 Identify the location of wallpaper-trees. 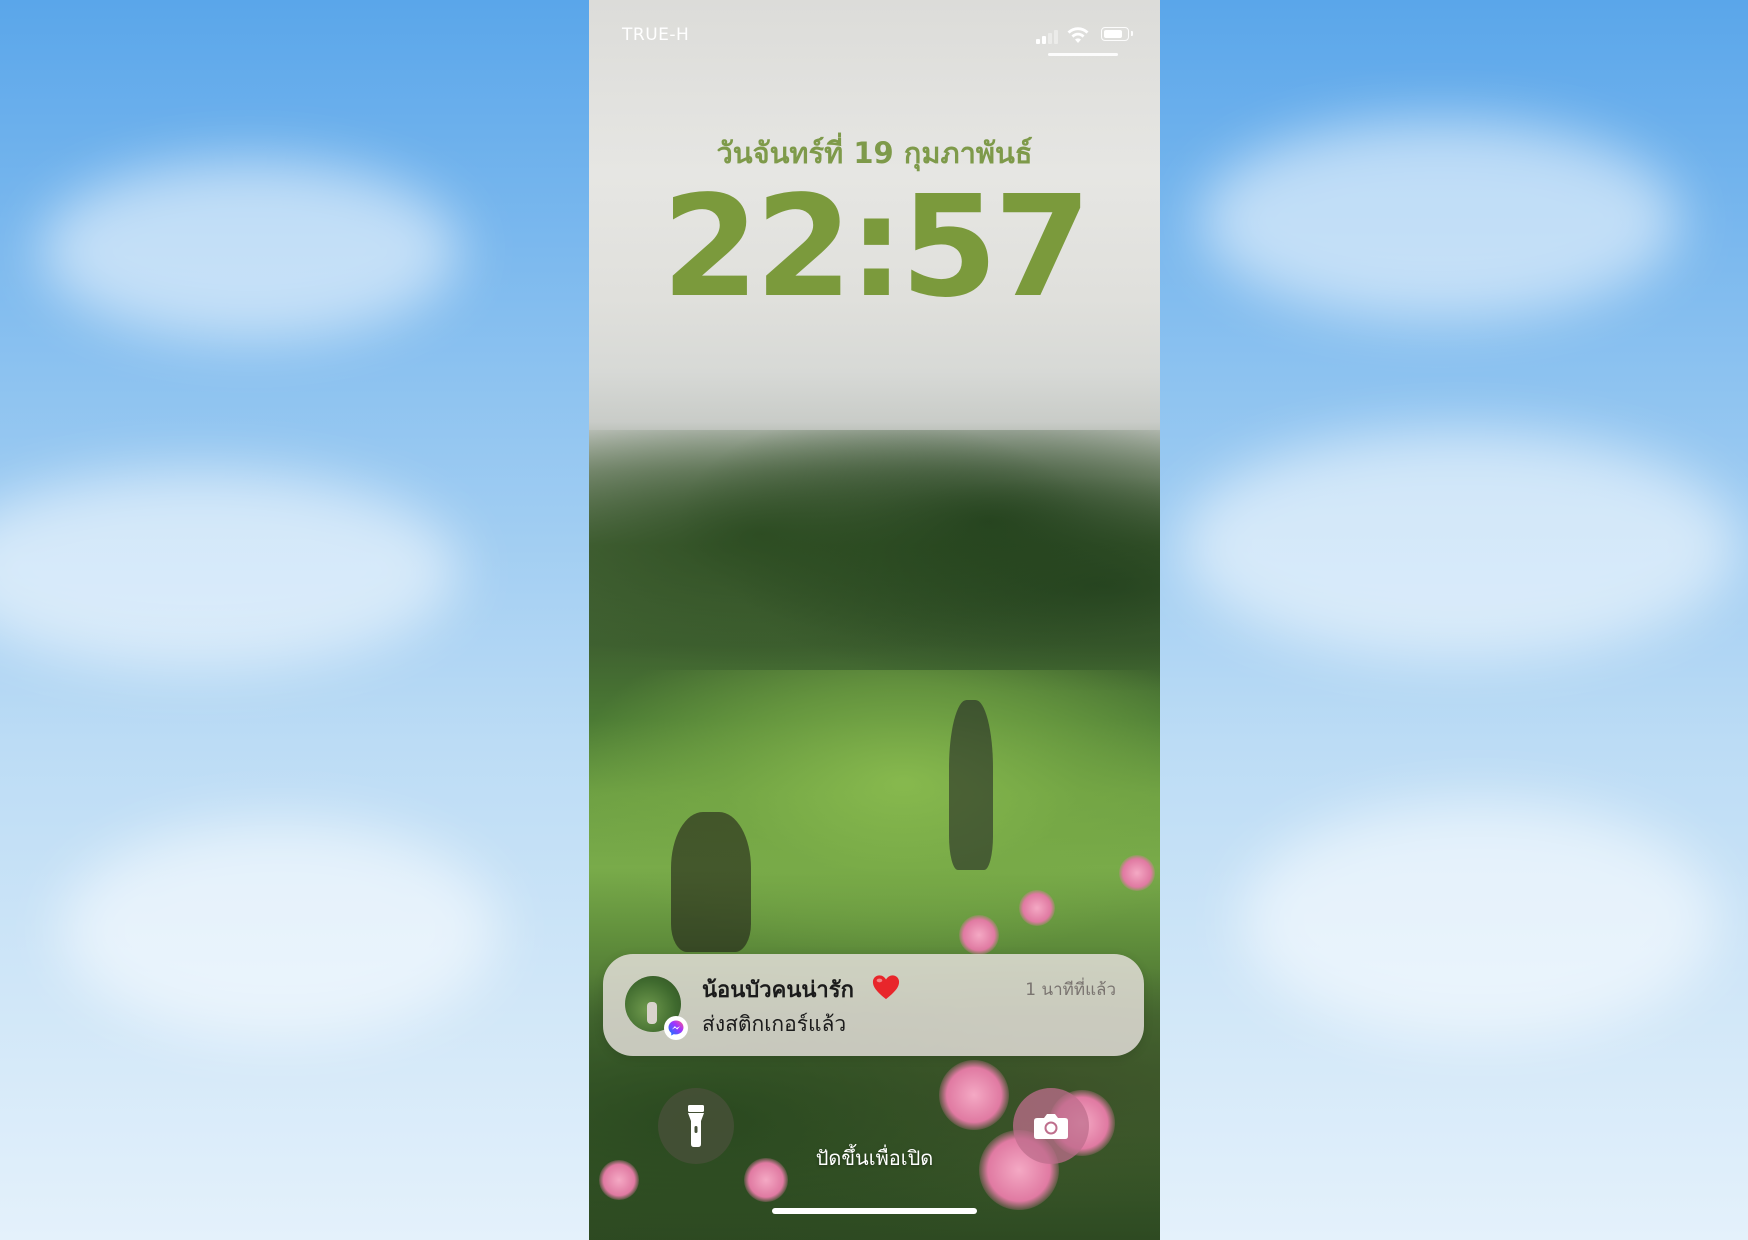
(874, 560).